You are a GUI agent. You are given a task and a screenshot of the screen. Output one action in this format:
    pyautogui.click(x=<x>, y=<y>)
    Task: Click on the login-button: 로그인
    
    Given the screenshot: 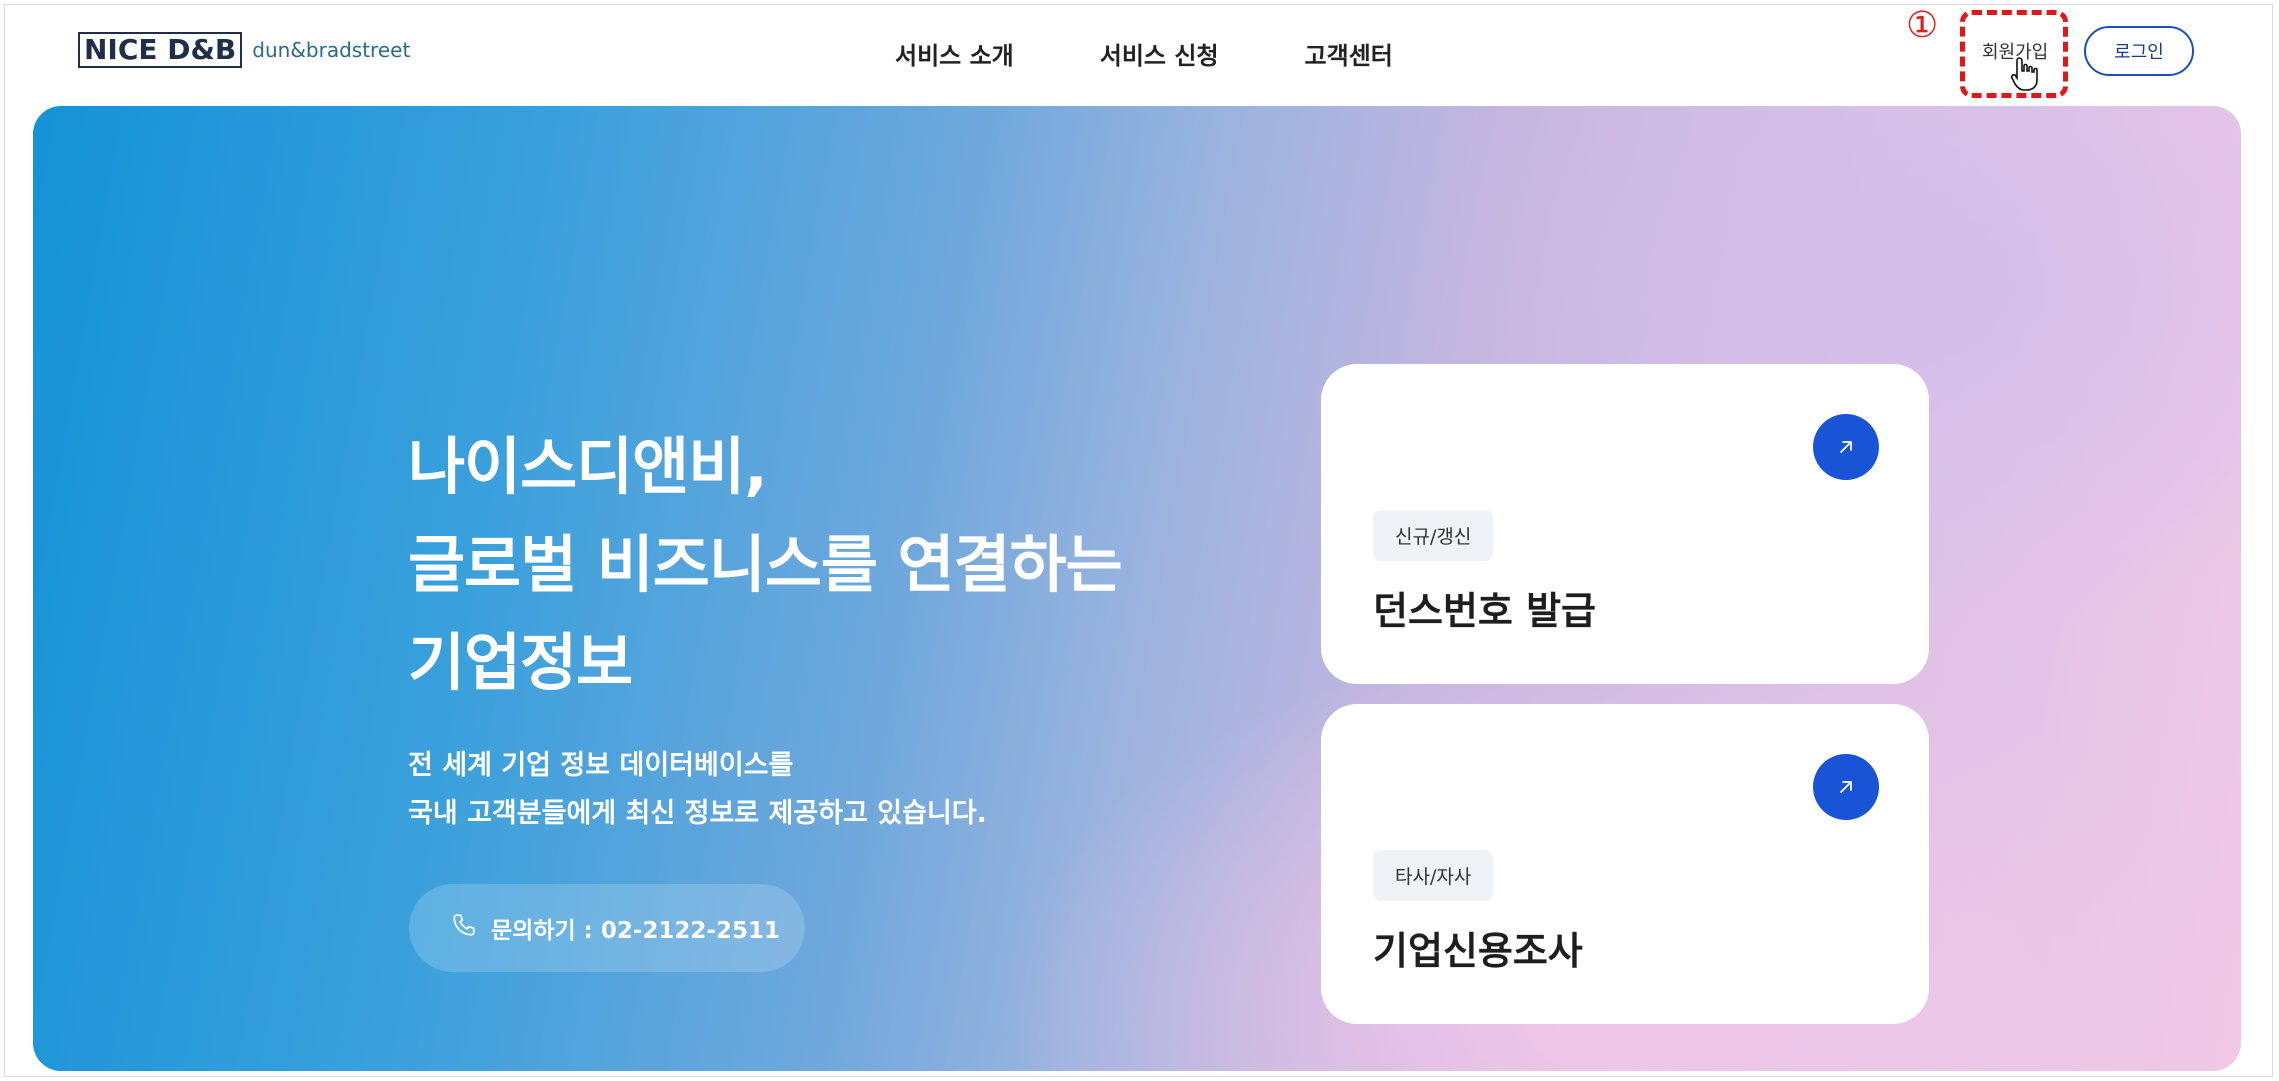 What is the action you would take?
    pyautogui.click(x=2139, y=51)
    